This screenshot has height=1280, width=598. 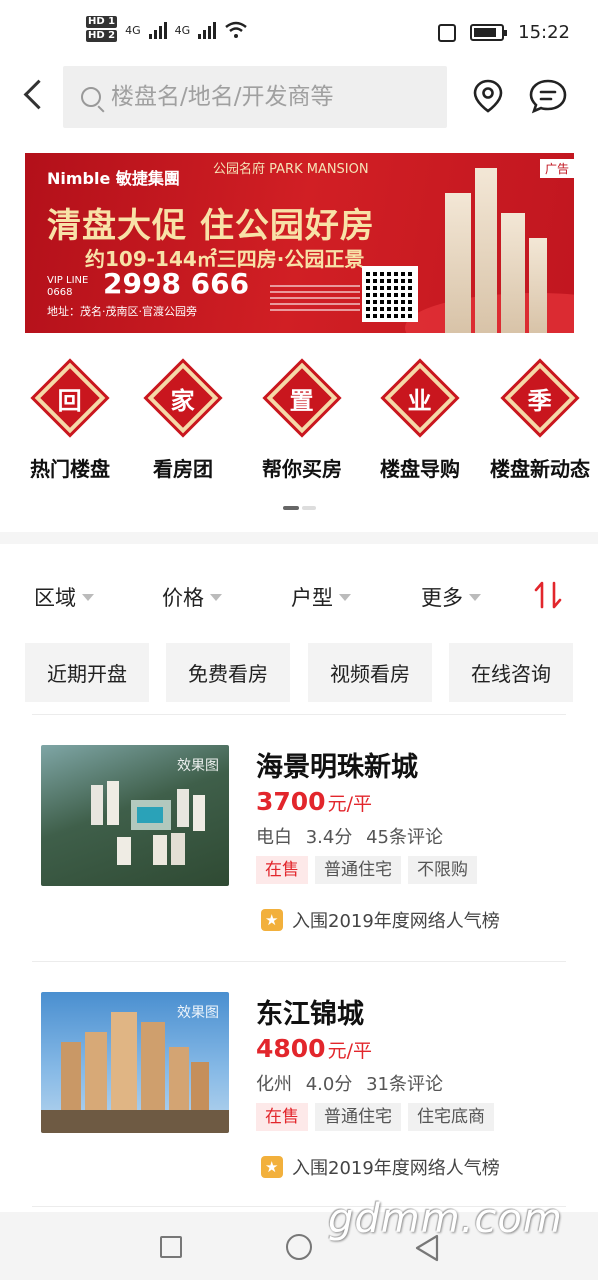 I want to click on category-guide: 业 楼盘导购, so click(x=420, y=421).